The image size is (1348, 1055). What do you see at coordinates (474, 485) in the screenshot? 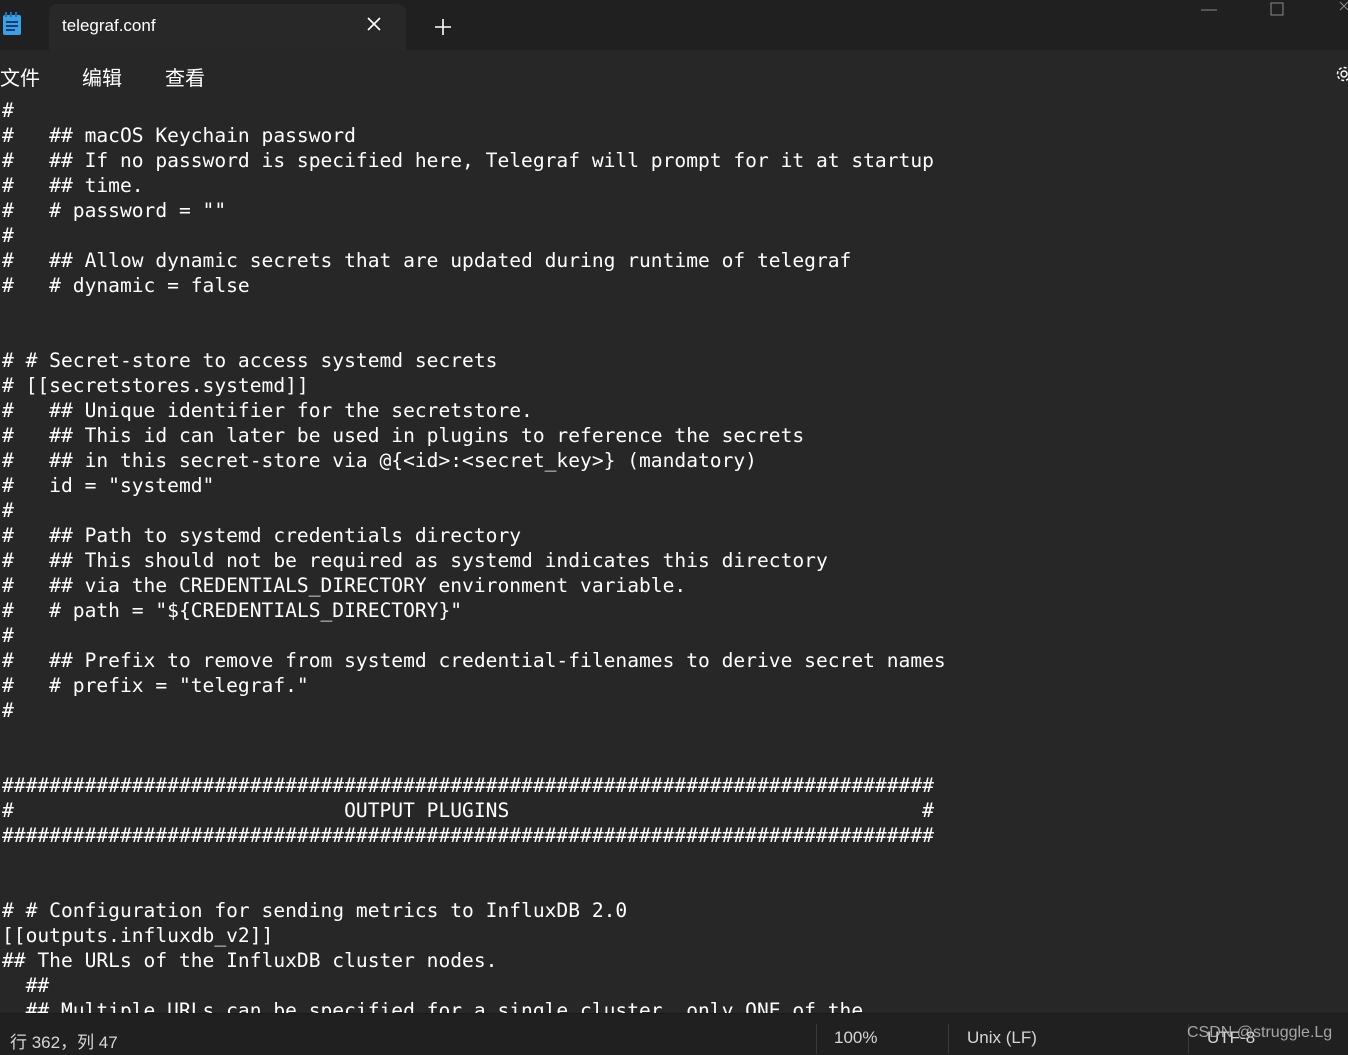
I see `code-line: # id = "systemd"` at bounding box center [474, 485].